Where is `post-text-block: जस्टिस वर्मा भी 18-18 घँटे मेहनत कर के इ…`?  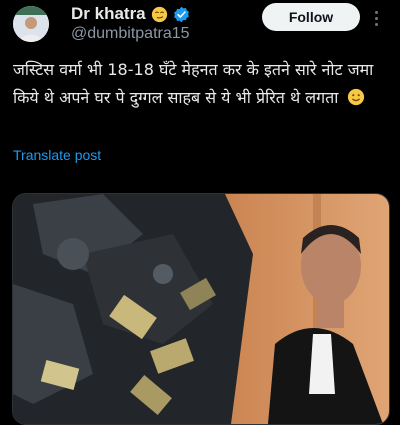 post-text-block: जस्टिस वर्मा भी 18-18 घँटे मेहनत कर के इ… is located at coordinates (203, 84).